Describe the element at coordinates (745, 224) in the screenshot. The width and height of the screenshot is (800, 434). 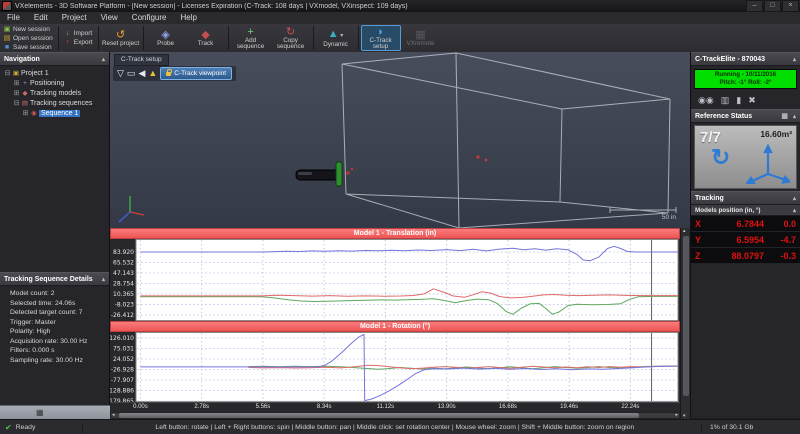
I see `models-position-row-x: X 6.7844 0.0` at that location.